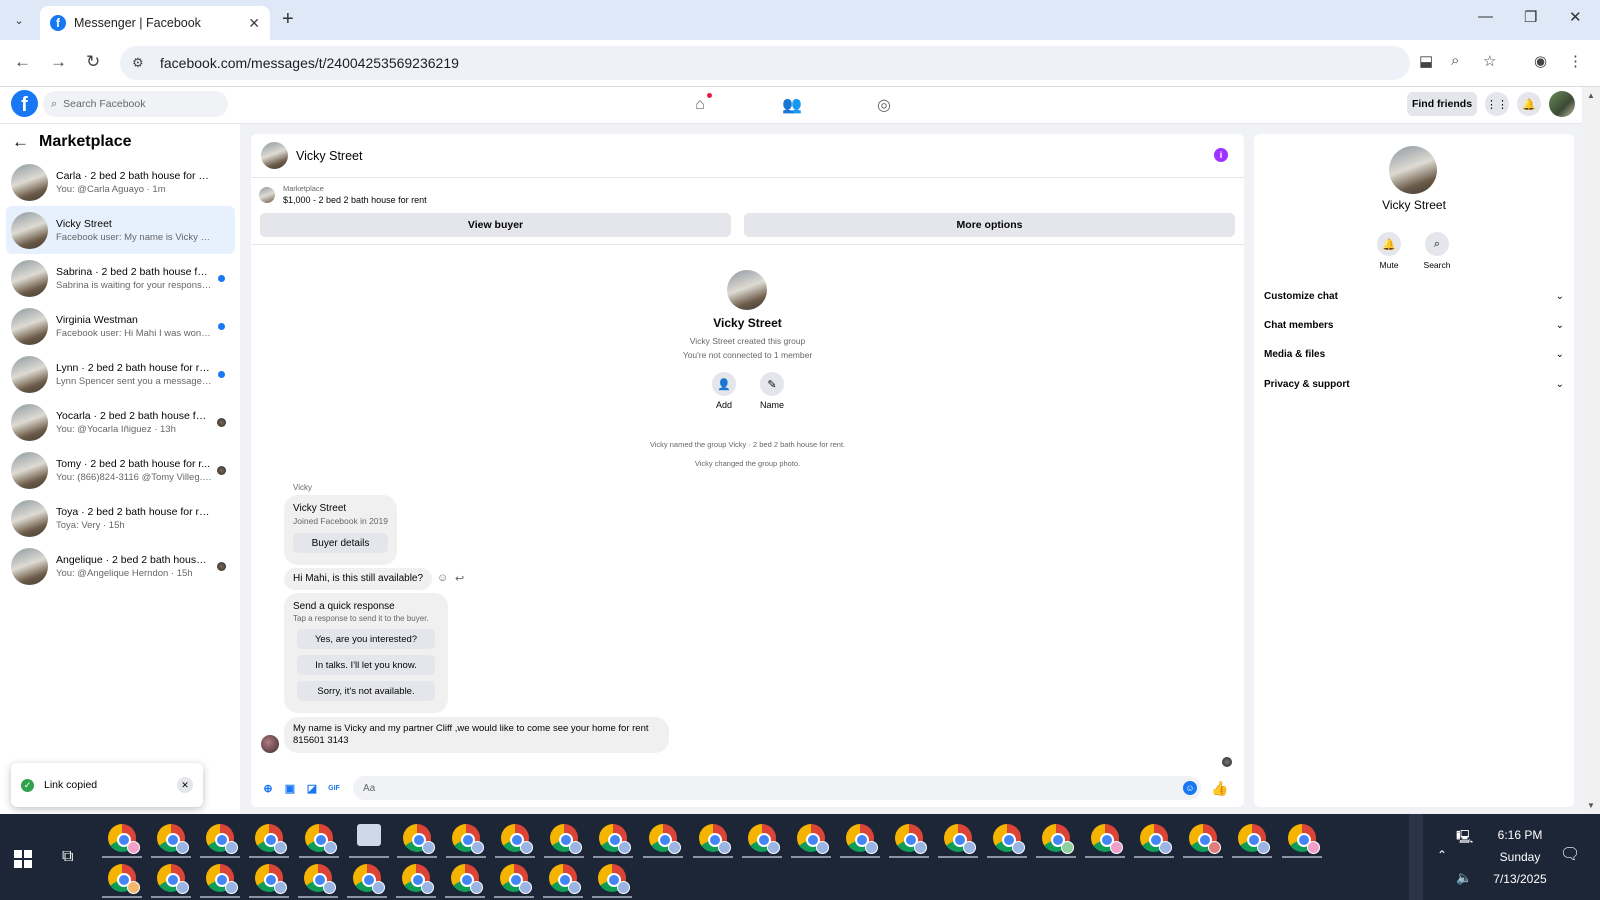  Describe the element at coordinates (1575, 61) in the screenshot. I see `browser-menu-icon: ⋮` at that location.